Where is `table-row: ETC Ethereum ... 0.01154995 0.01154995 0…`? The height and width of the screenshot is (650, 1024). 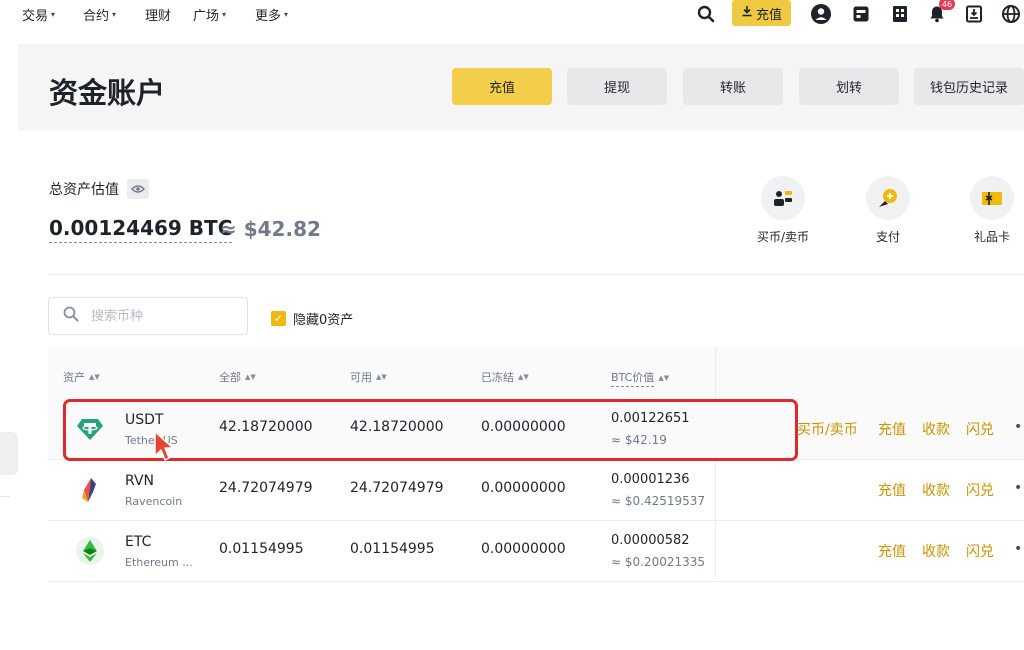 table-row: ETC Ethereum ... 0.01154995 0.01154995 0… is located at coordinates (536, 551).